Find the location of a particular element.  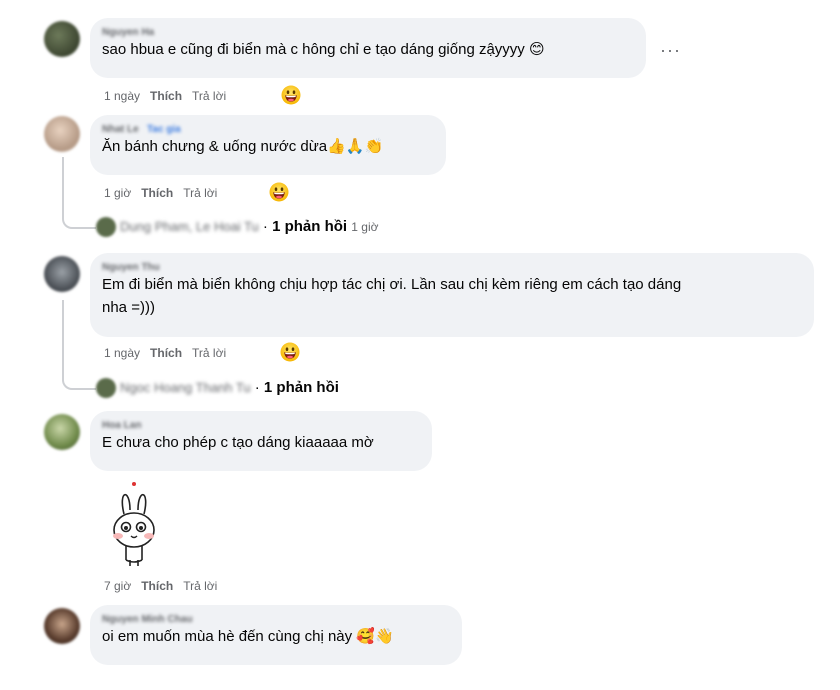

comment-actions: 7 giờ Thích Trả lời is located at coordinates (165, 586).